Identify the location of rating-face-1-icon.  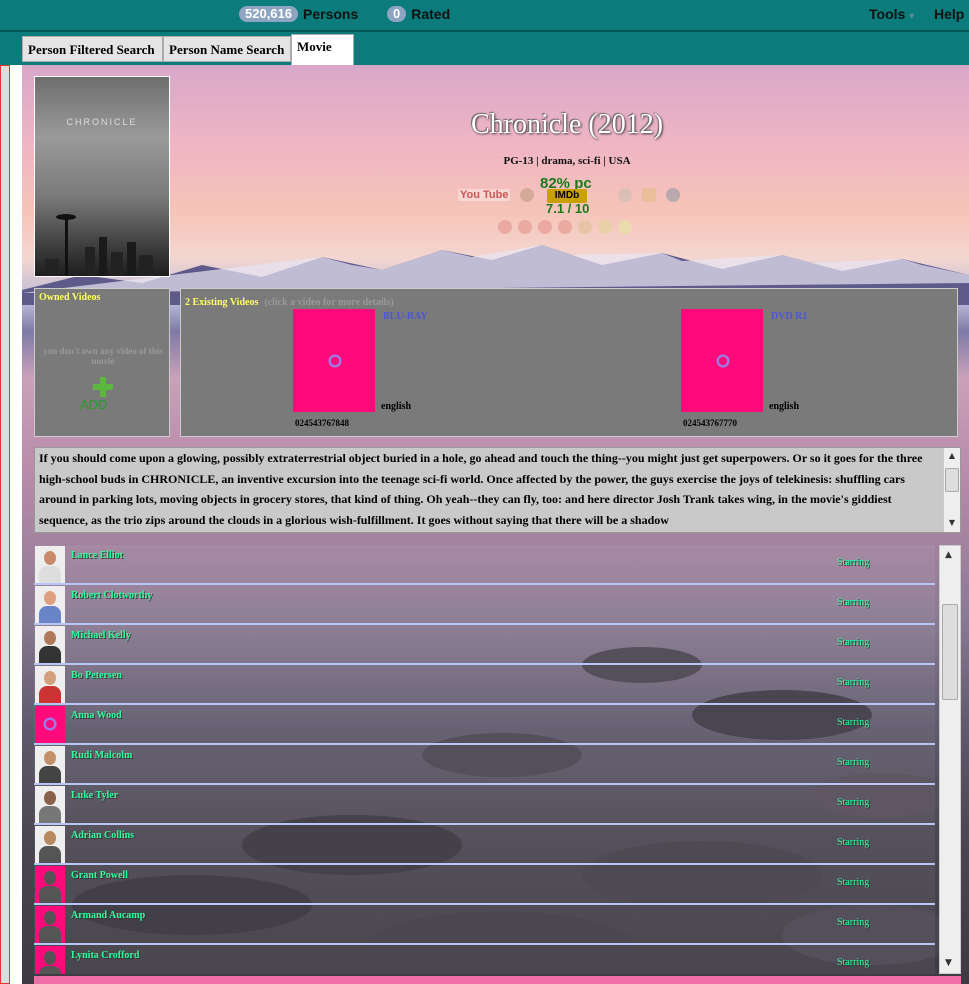
(505, 227).